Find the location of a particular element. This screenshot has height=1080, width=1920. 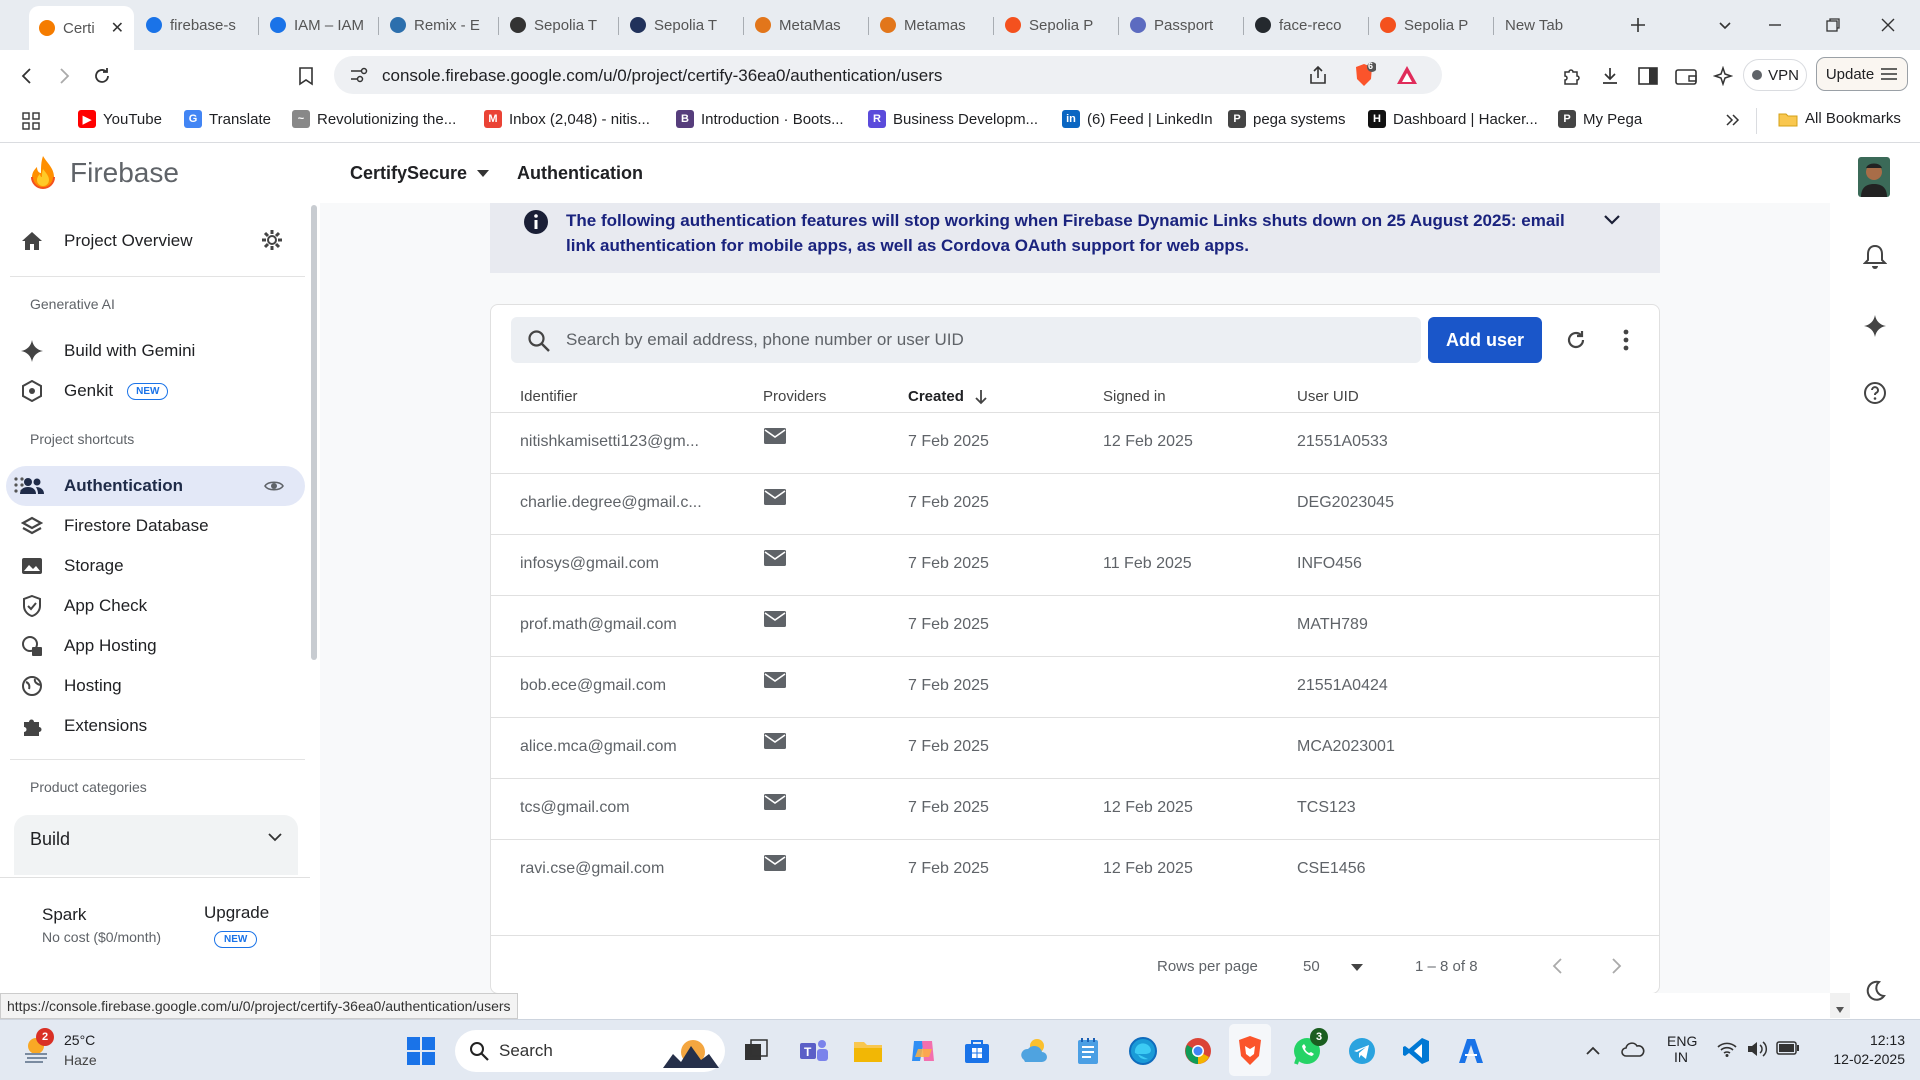

restore-button is located at coordinates (1833, 25).